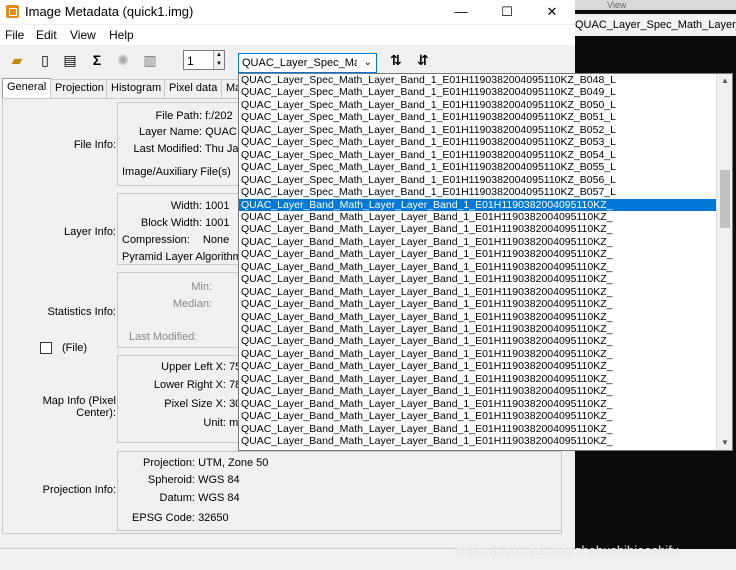 This screenshot has width=736, height=570. Describe the element at coordinates (396, 60) in the screenshot. I see `sort-up-icon: ⇅` at that location.